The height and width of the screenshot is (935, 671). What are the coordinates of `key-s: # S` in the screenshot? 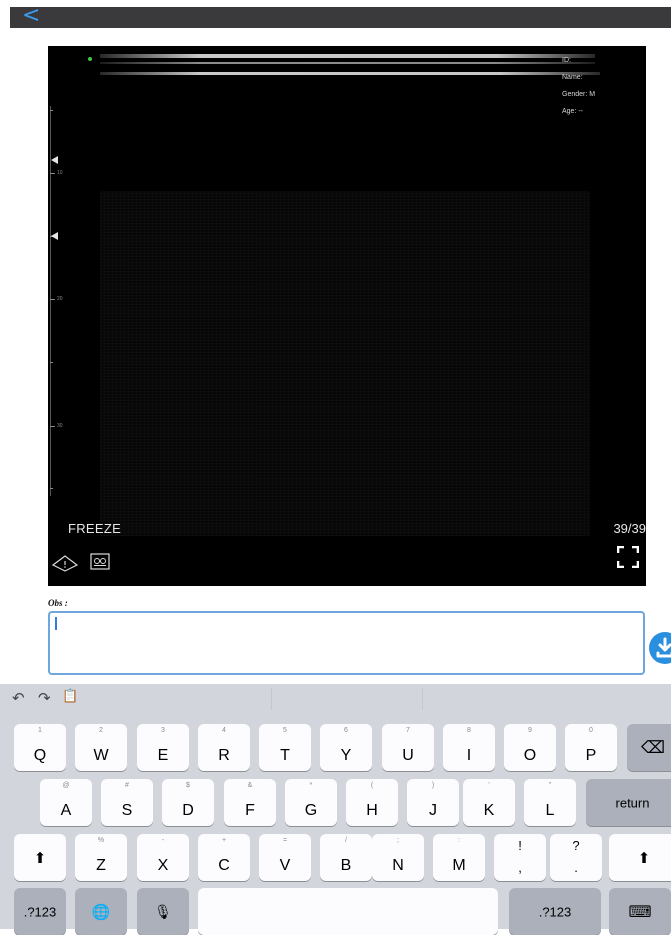 It's located at (127, 802).